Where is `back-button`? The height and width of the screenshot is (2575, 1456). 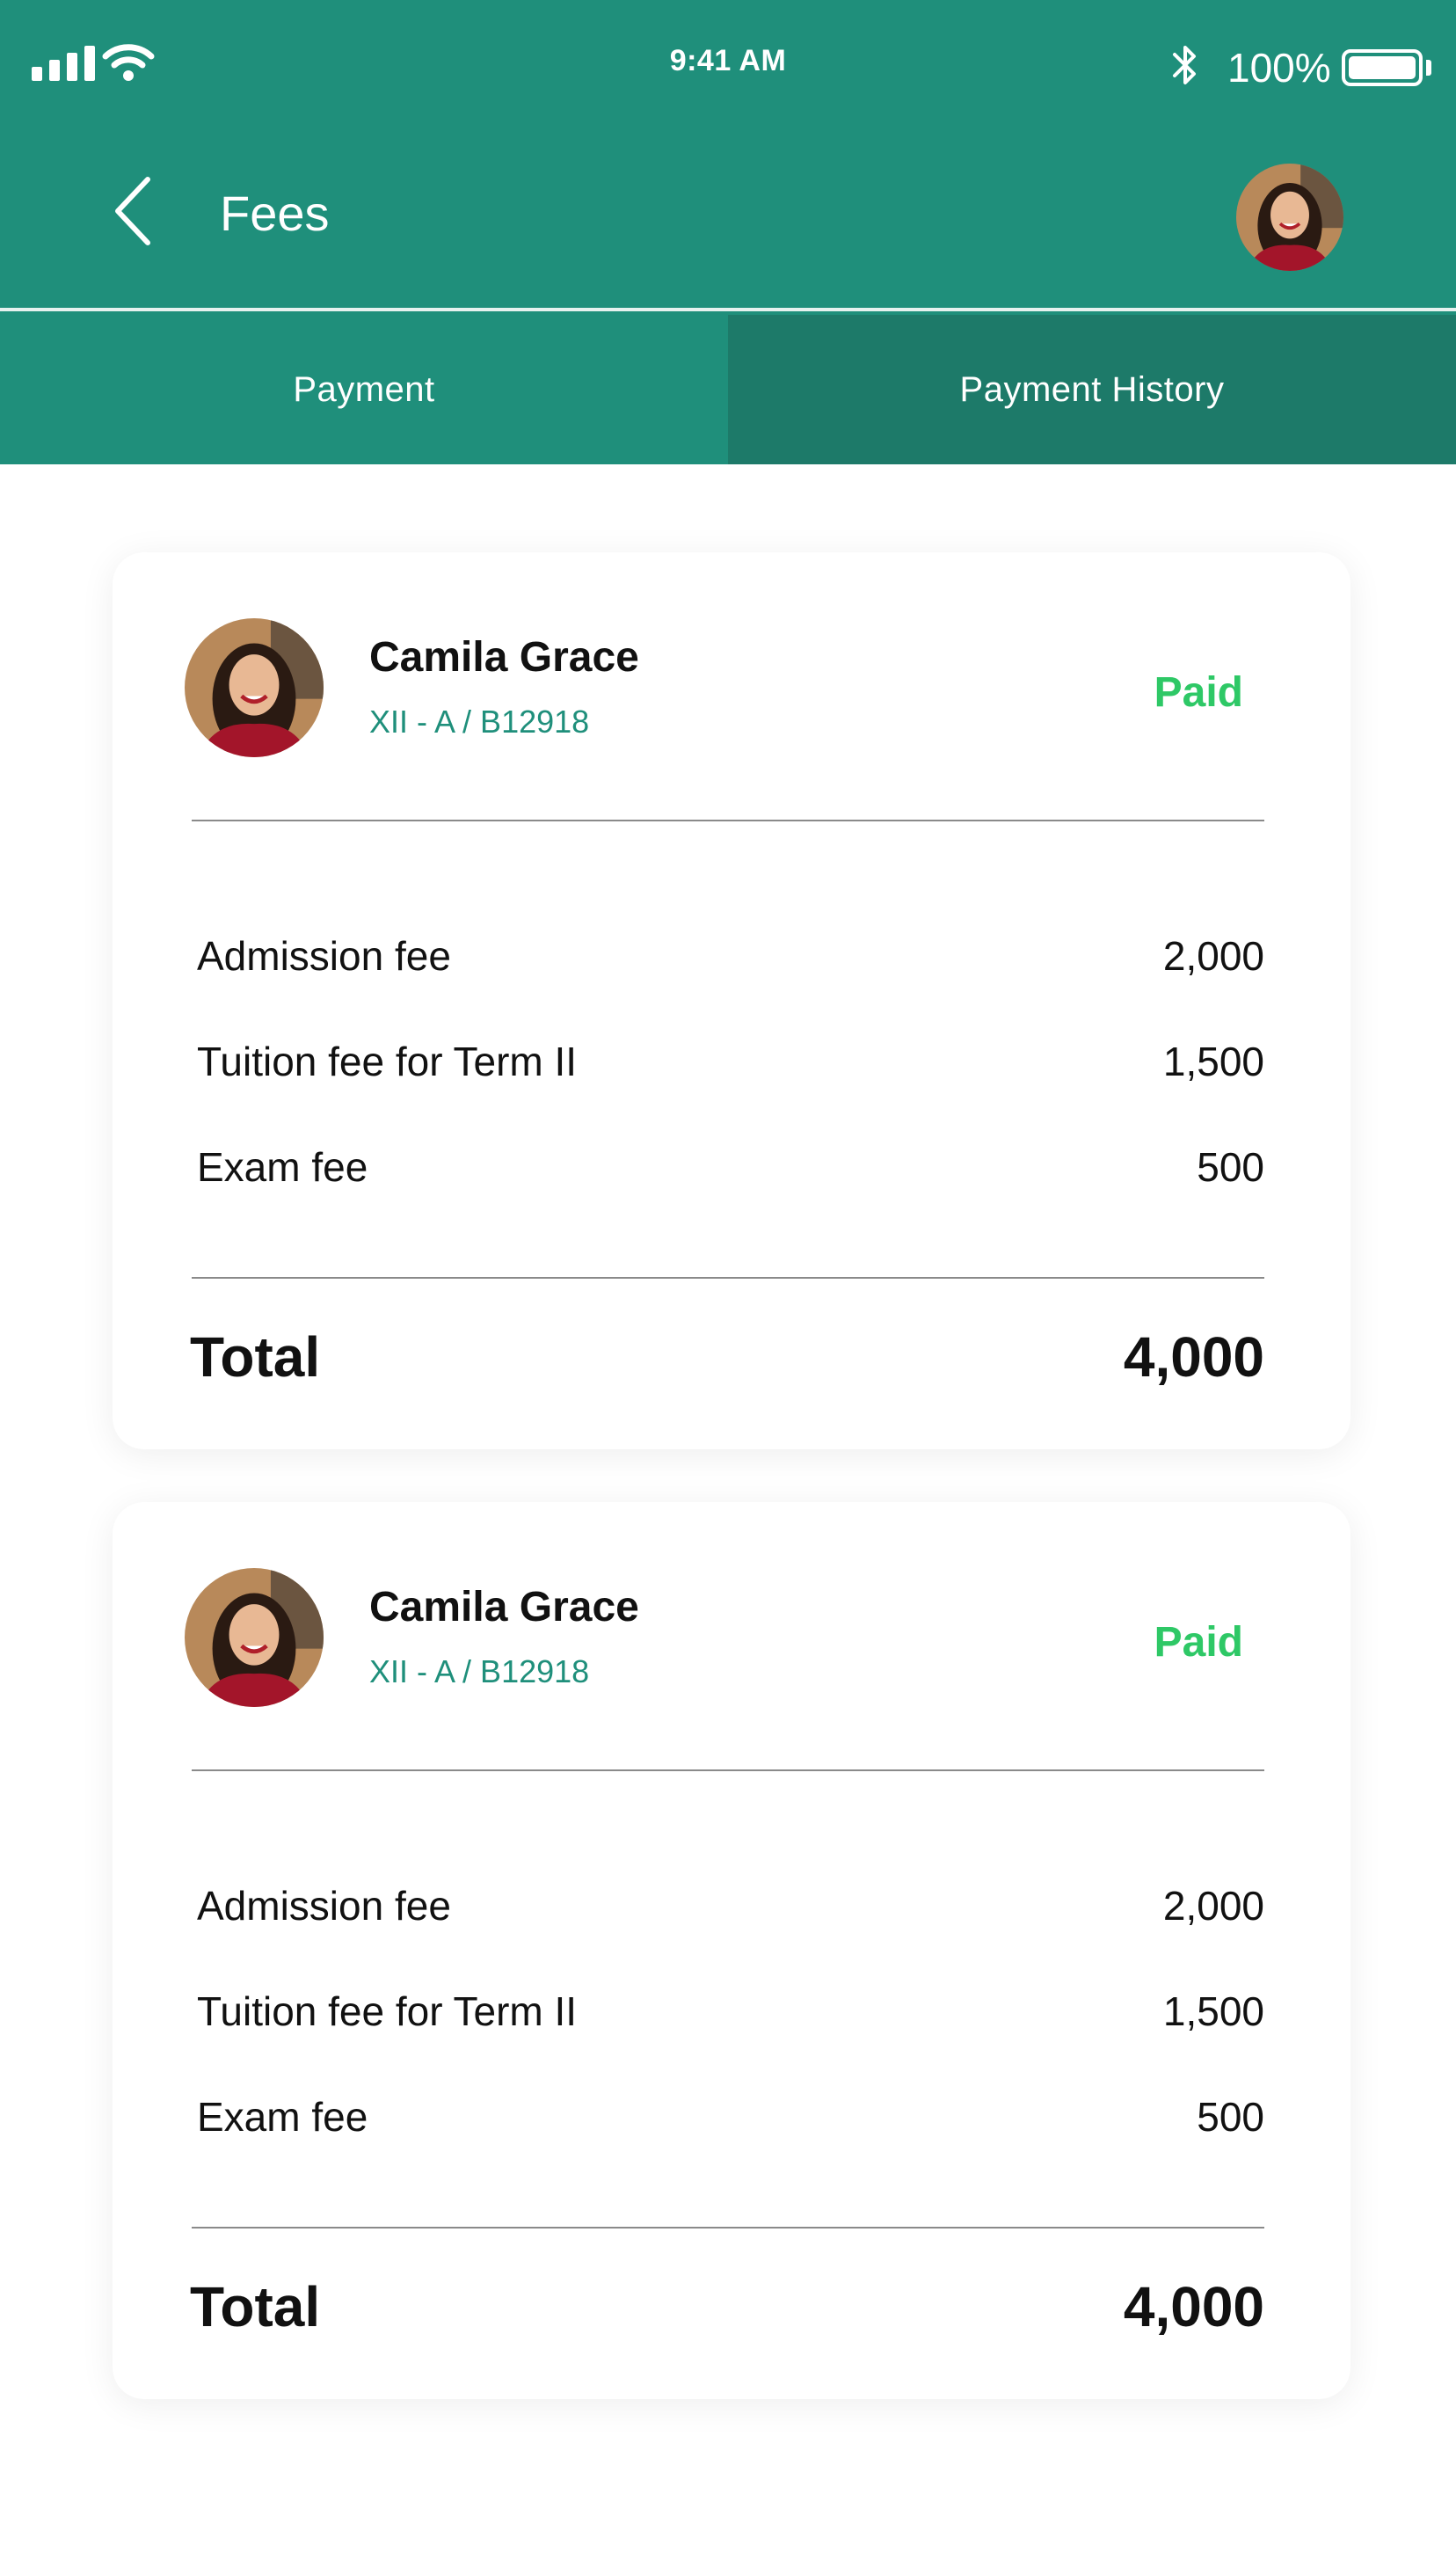
back-button is located at coordinates (132, 211).